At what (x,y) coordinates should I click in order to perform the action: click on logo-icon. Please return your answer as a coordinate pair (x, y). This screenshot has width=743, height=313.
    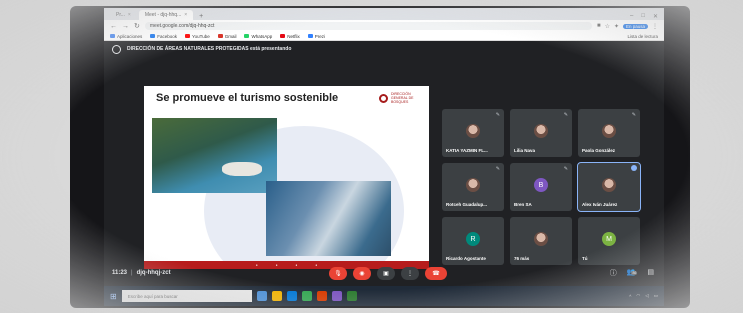
    Looking at the image, I should click on (383, 98).